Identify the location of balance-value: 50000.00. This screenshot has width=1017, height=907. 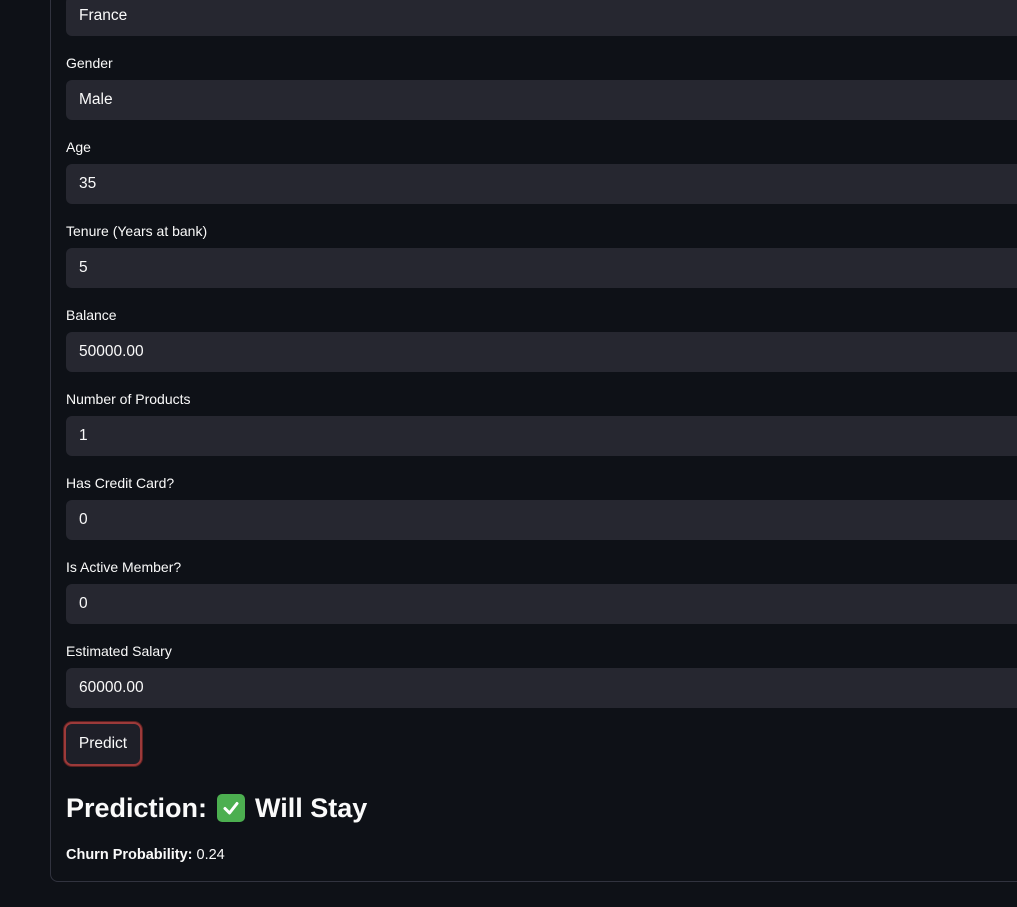
(111, 351).